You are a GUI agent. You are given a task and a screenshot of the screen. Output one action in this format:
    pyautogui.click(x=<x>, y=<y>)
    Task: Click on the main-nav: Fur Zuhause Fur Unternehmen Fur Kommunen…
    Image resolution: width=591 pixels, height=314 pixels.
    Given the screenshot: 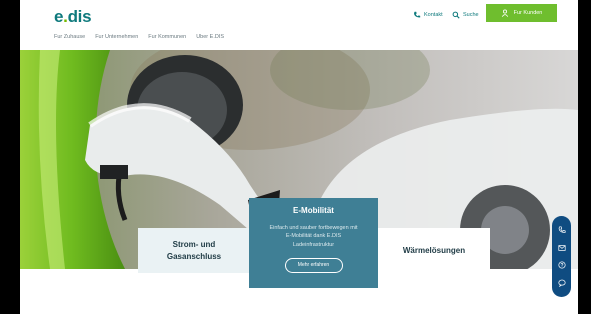 What is the action you would take?
    pyautogui.click(x=139, y=37)
    